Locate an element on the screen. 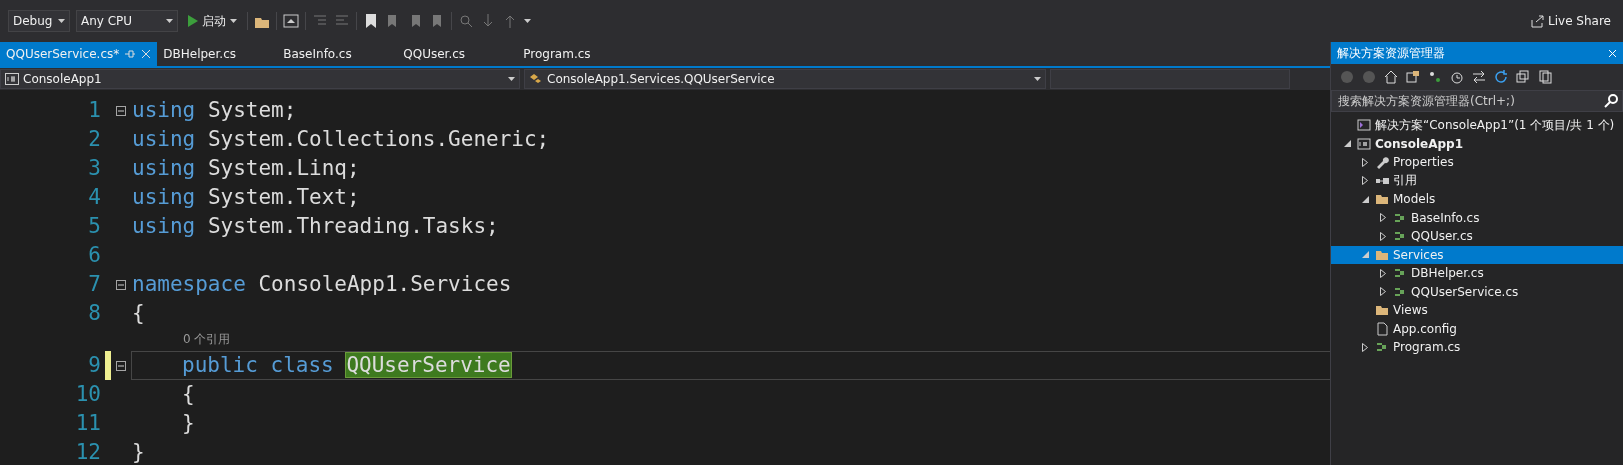  start-button: 启动 is located at coordinates (212, 21).